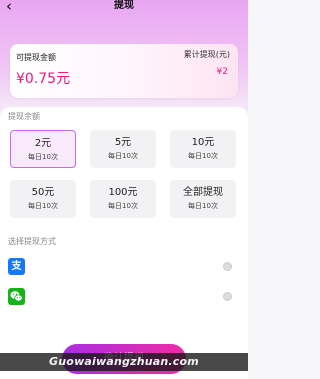  What do you see at coordinates (43, 199) in the screenshot?
I see `amount-option-50: 50元 每日10次` at bounding box center [43, 199].